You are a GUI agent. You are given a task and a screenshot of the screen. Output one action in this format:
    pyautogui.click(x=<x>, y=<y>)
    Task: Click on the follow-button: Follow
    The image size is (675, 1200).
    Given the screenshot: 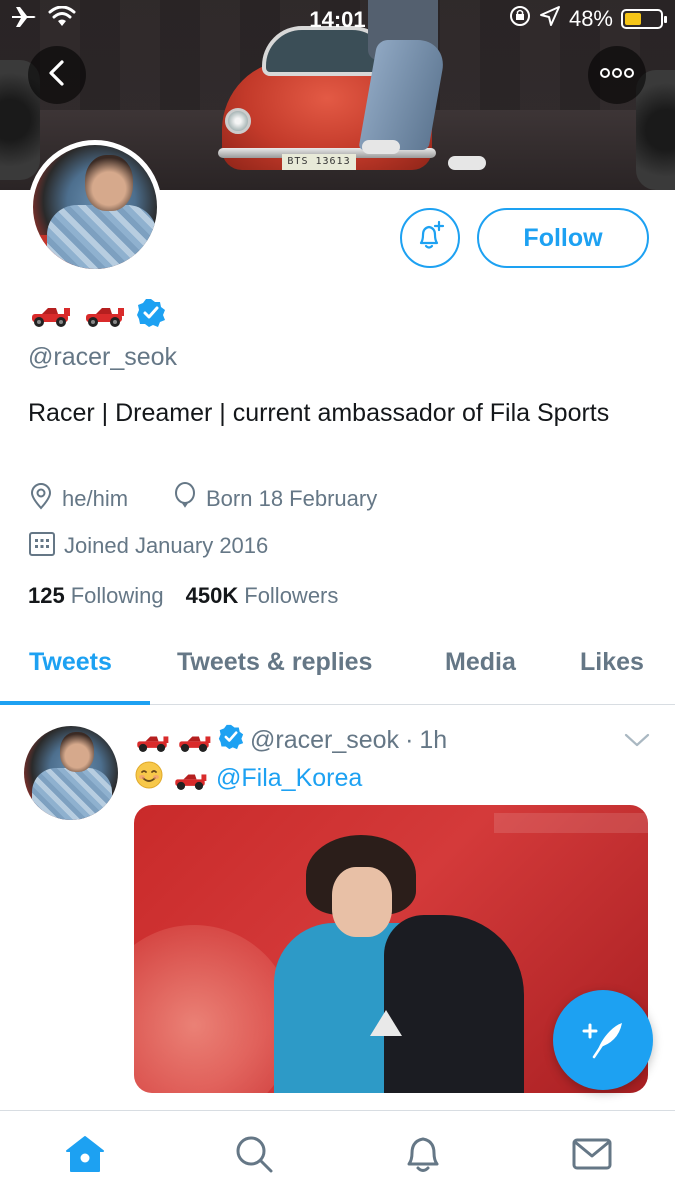 What is the action you would take?
    pyautogui.click(x=563, y=238)
    